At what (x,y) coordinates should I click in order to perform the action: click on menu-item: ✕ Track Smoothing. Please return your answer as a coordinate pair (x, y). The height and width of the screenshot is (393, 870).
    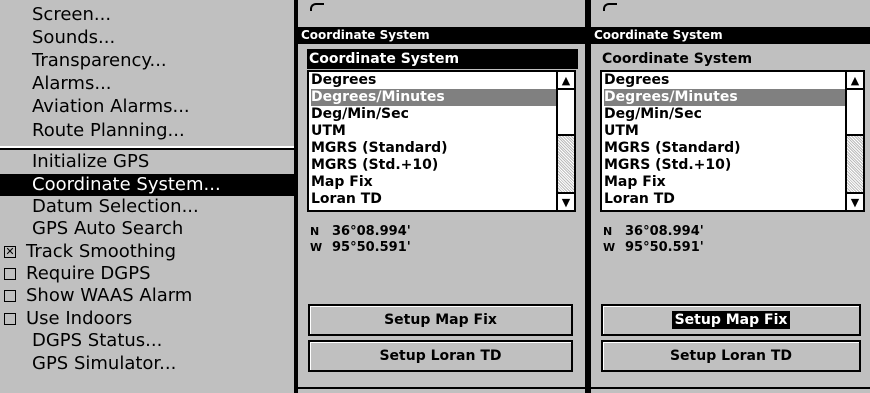
    Looking at the image, I should click on (147, 252).